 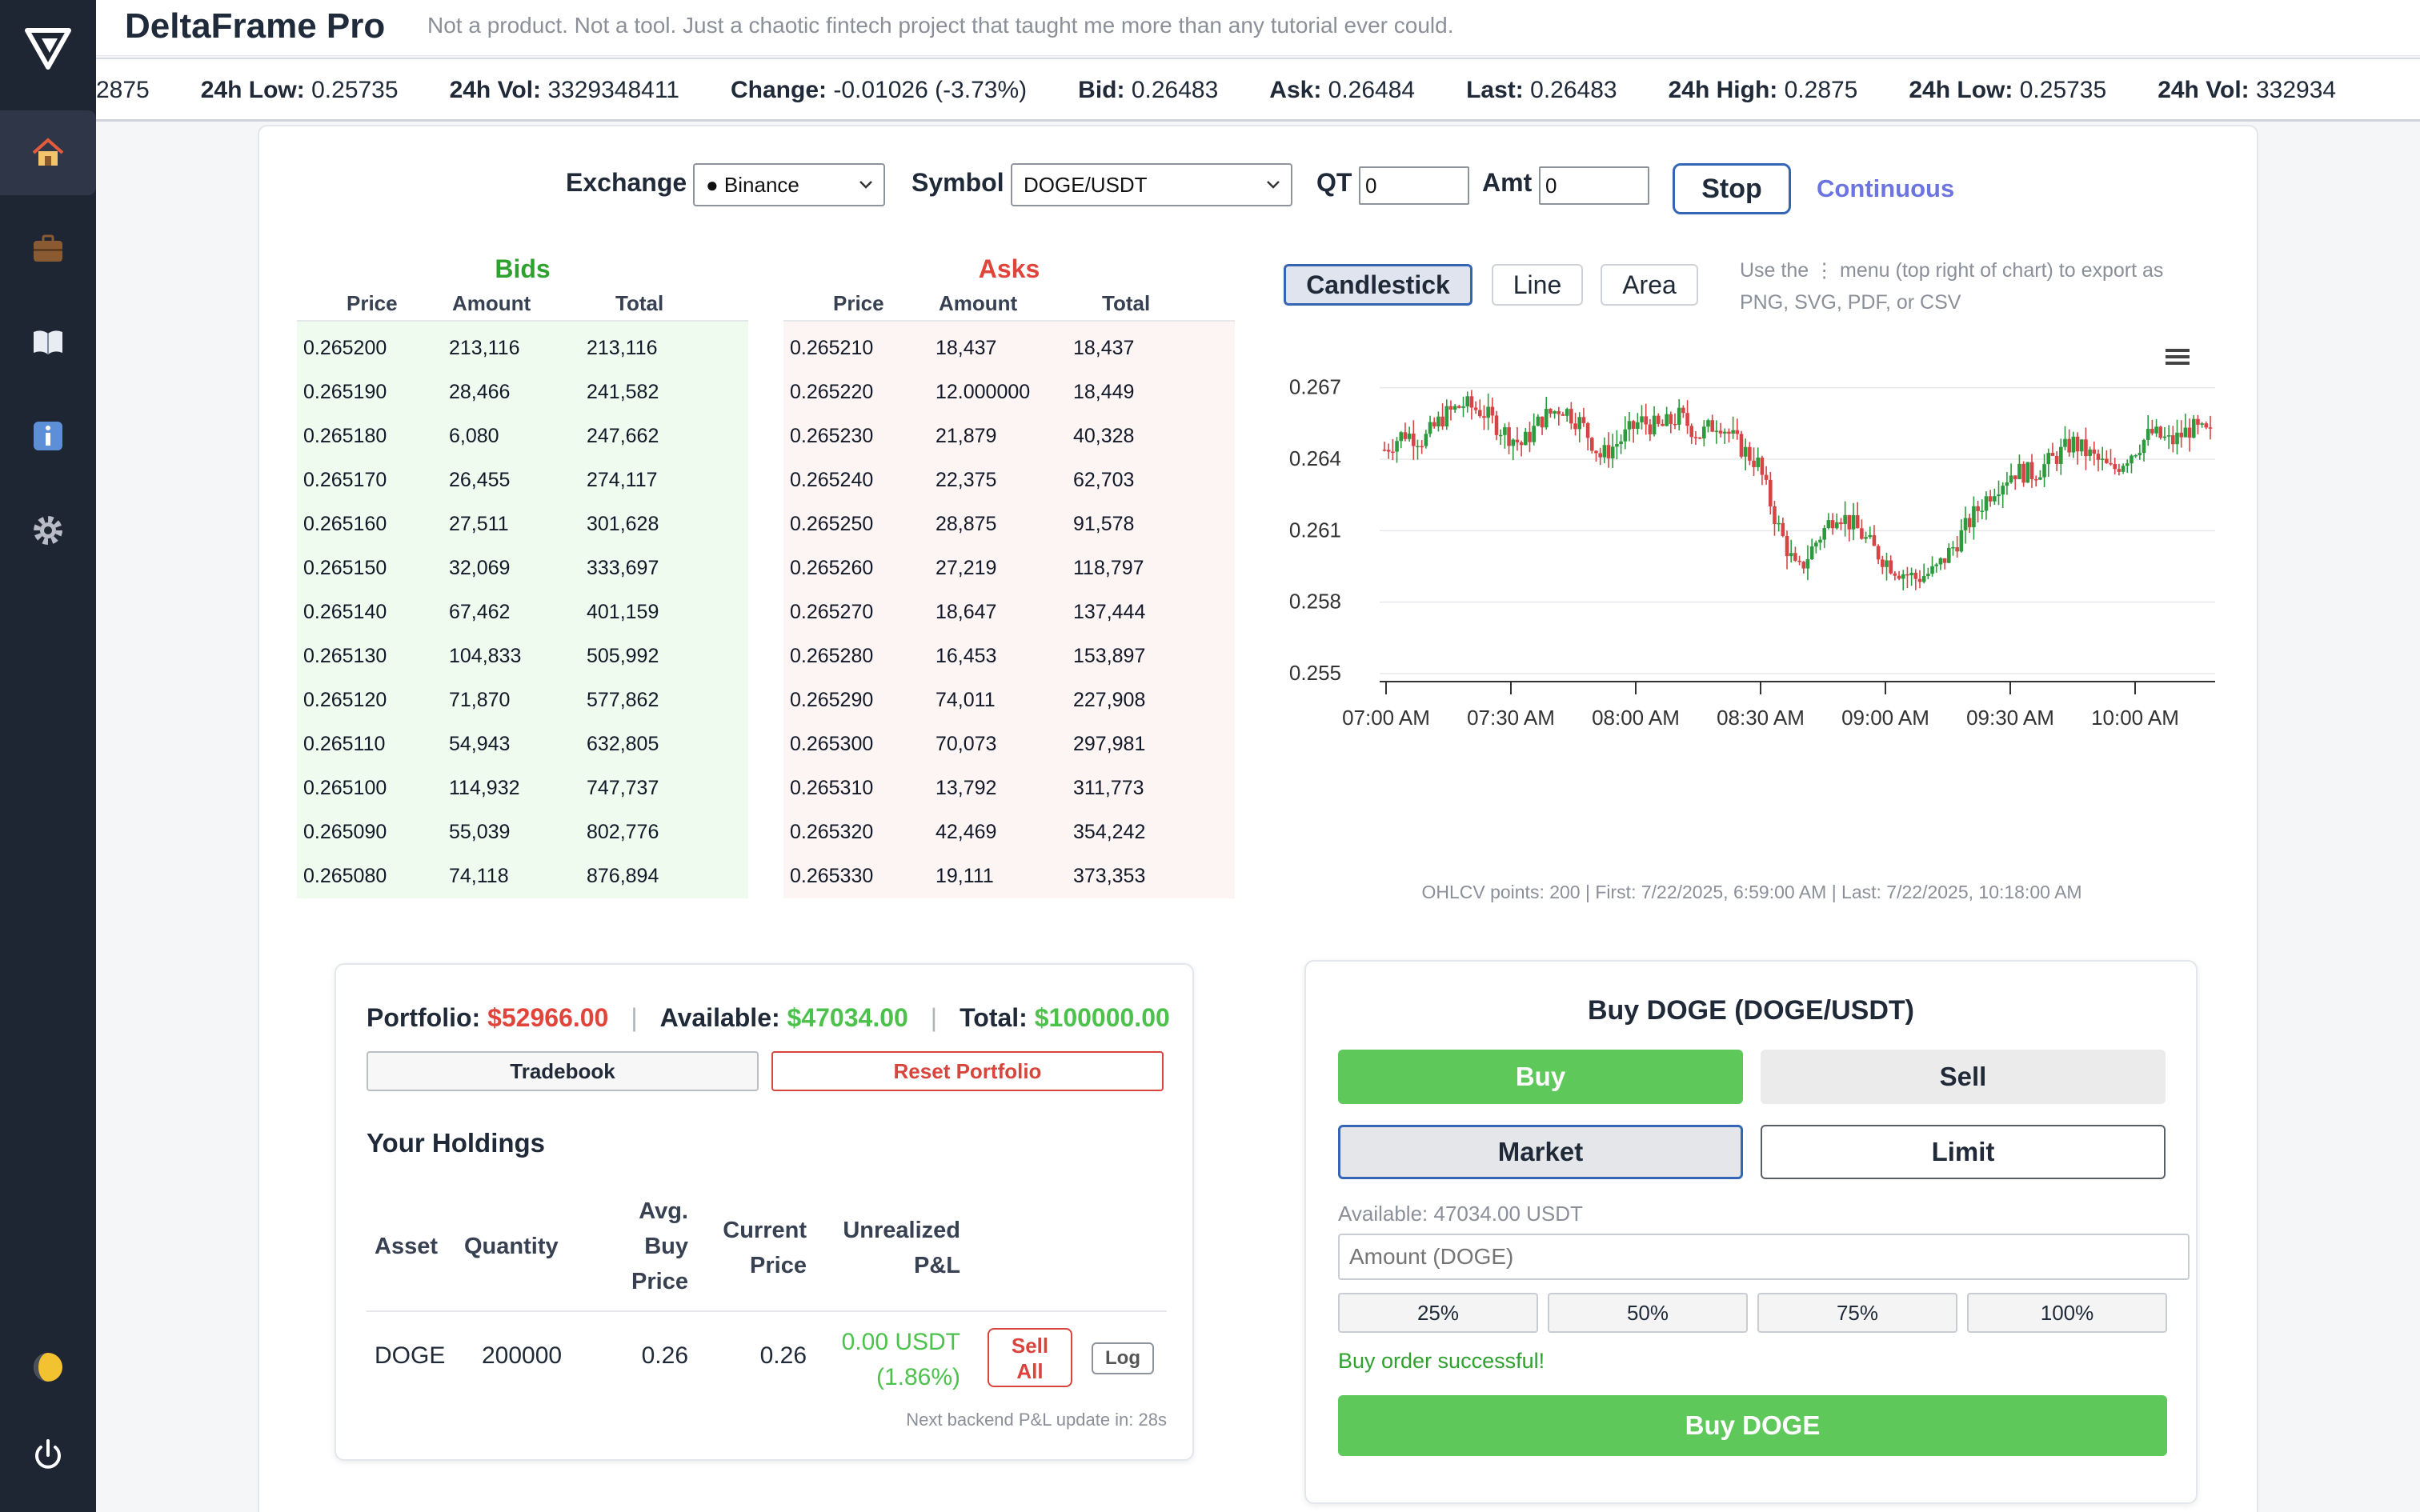 What do you see at coordinates (485, 656) in the screenshot?
I see `bids-cell-amount: 104,833` at bounding box center [485, 656].